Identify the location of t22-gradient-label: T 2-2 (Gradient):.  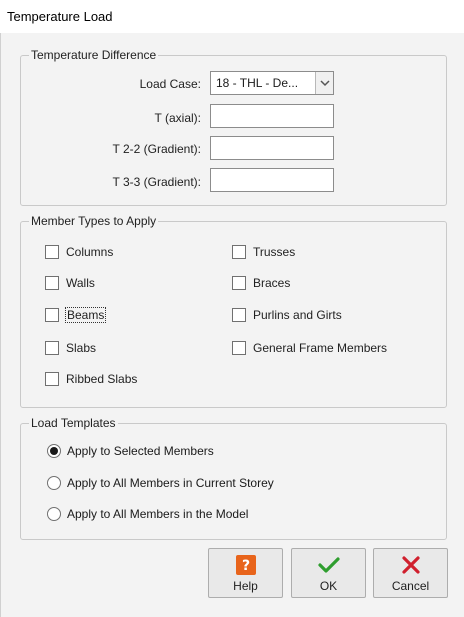
(156, 149).